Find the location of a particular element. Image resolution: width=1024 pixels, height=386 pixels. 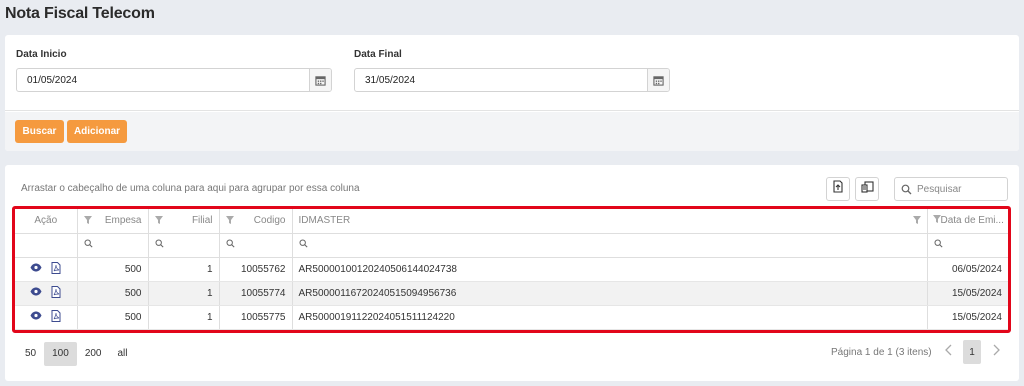

grid-search-input is located at coordinates (951, 189).